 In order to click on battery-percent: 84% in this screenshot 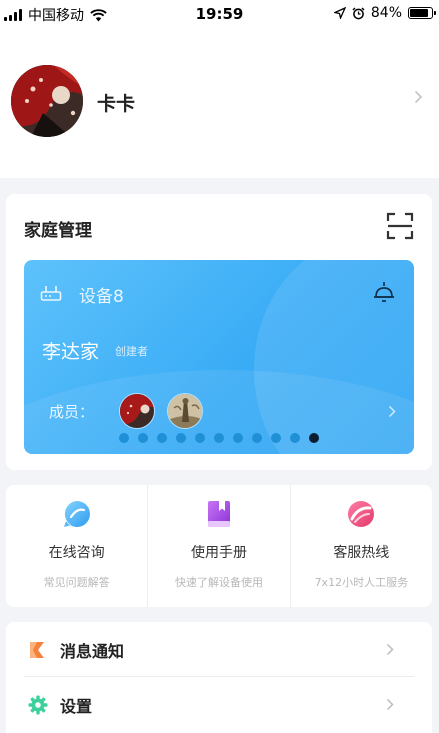, I will do `click(386, 13)`.